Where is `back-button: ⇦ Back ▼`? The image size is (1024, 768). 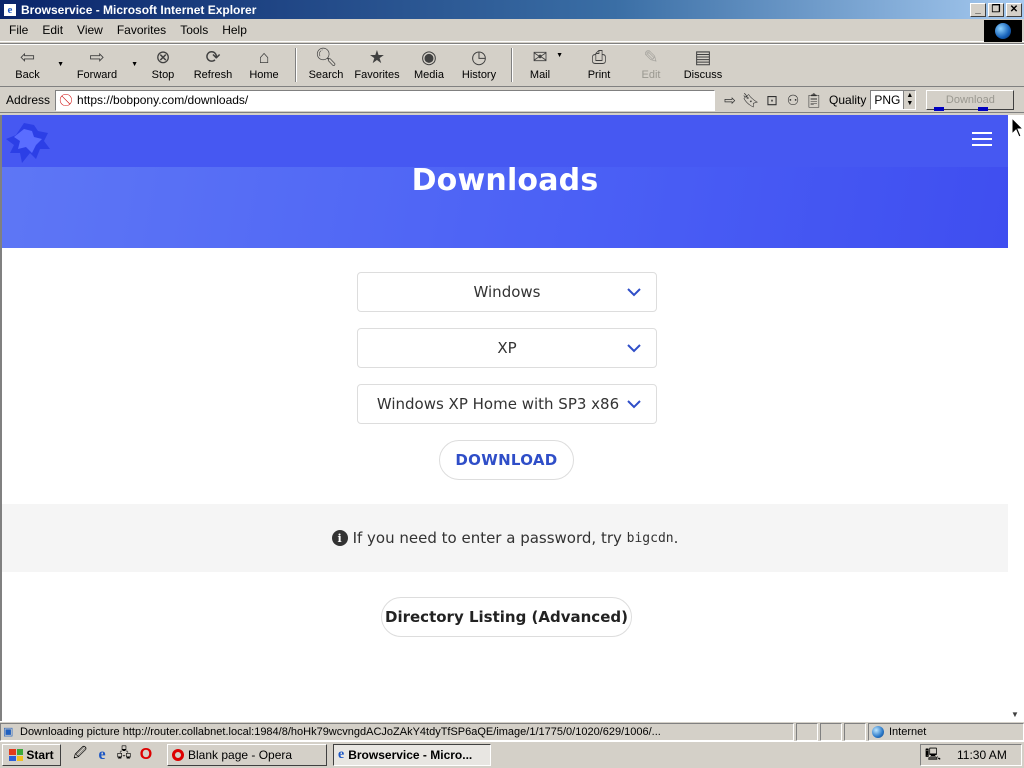
back-button: ⇦ Back ▼ is located at coordinates (32, 65).